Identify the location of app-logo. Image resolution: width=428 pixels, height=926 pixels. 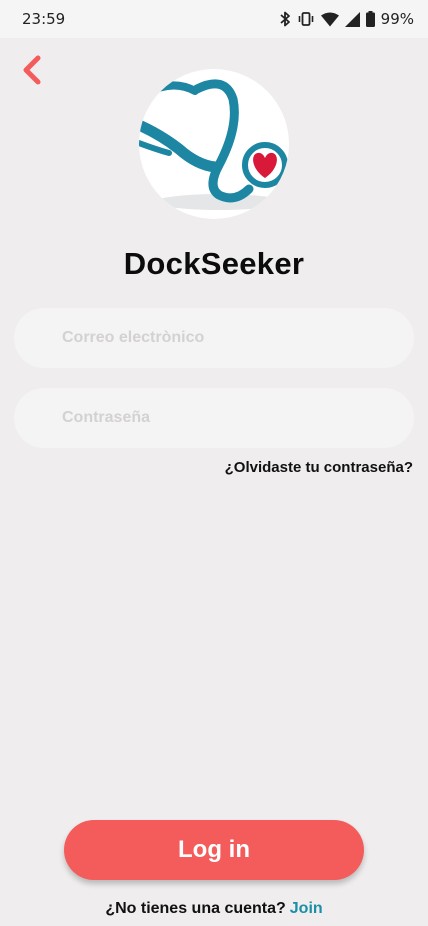
(214, 144).